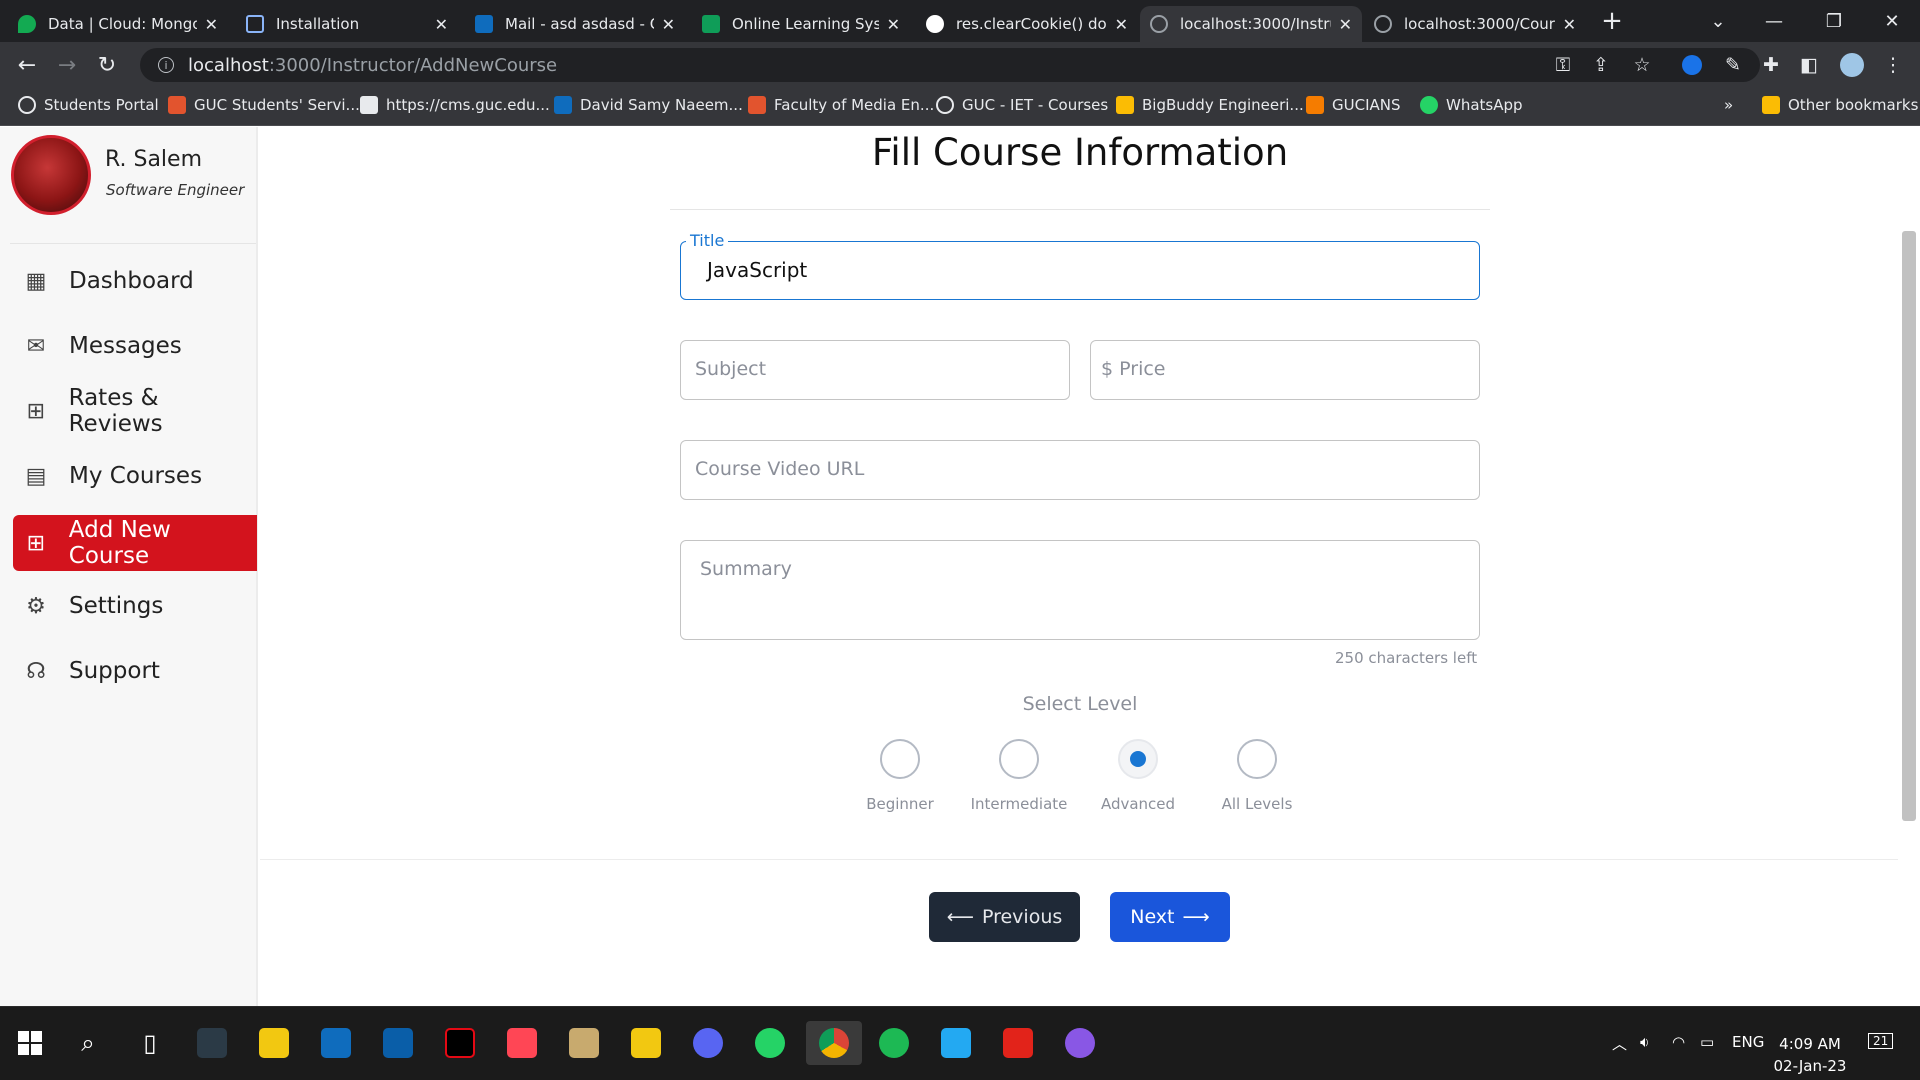  I want to click on title-field: JavaScript, so click(1080, 270).